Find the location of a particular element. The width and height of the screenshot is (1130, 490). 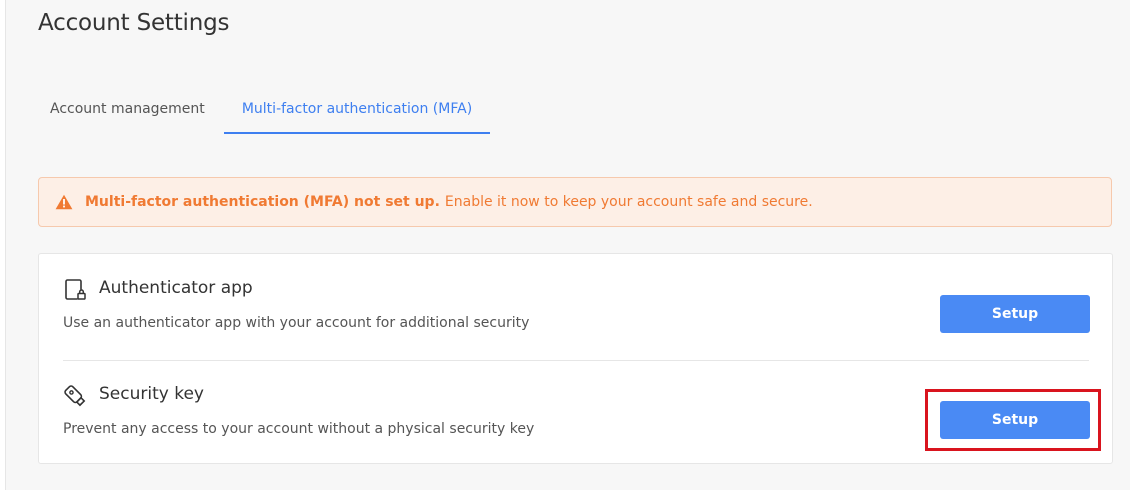

security-key-title: Security key is located at coordinates (151, 394).